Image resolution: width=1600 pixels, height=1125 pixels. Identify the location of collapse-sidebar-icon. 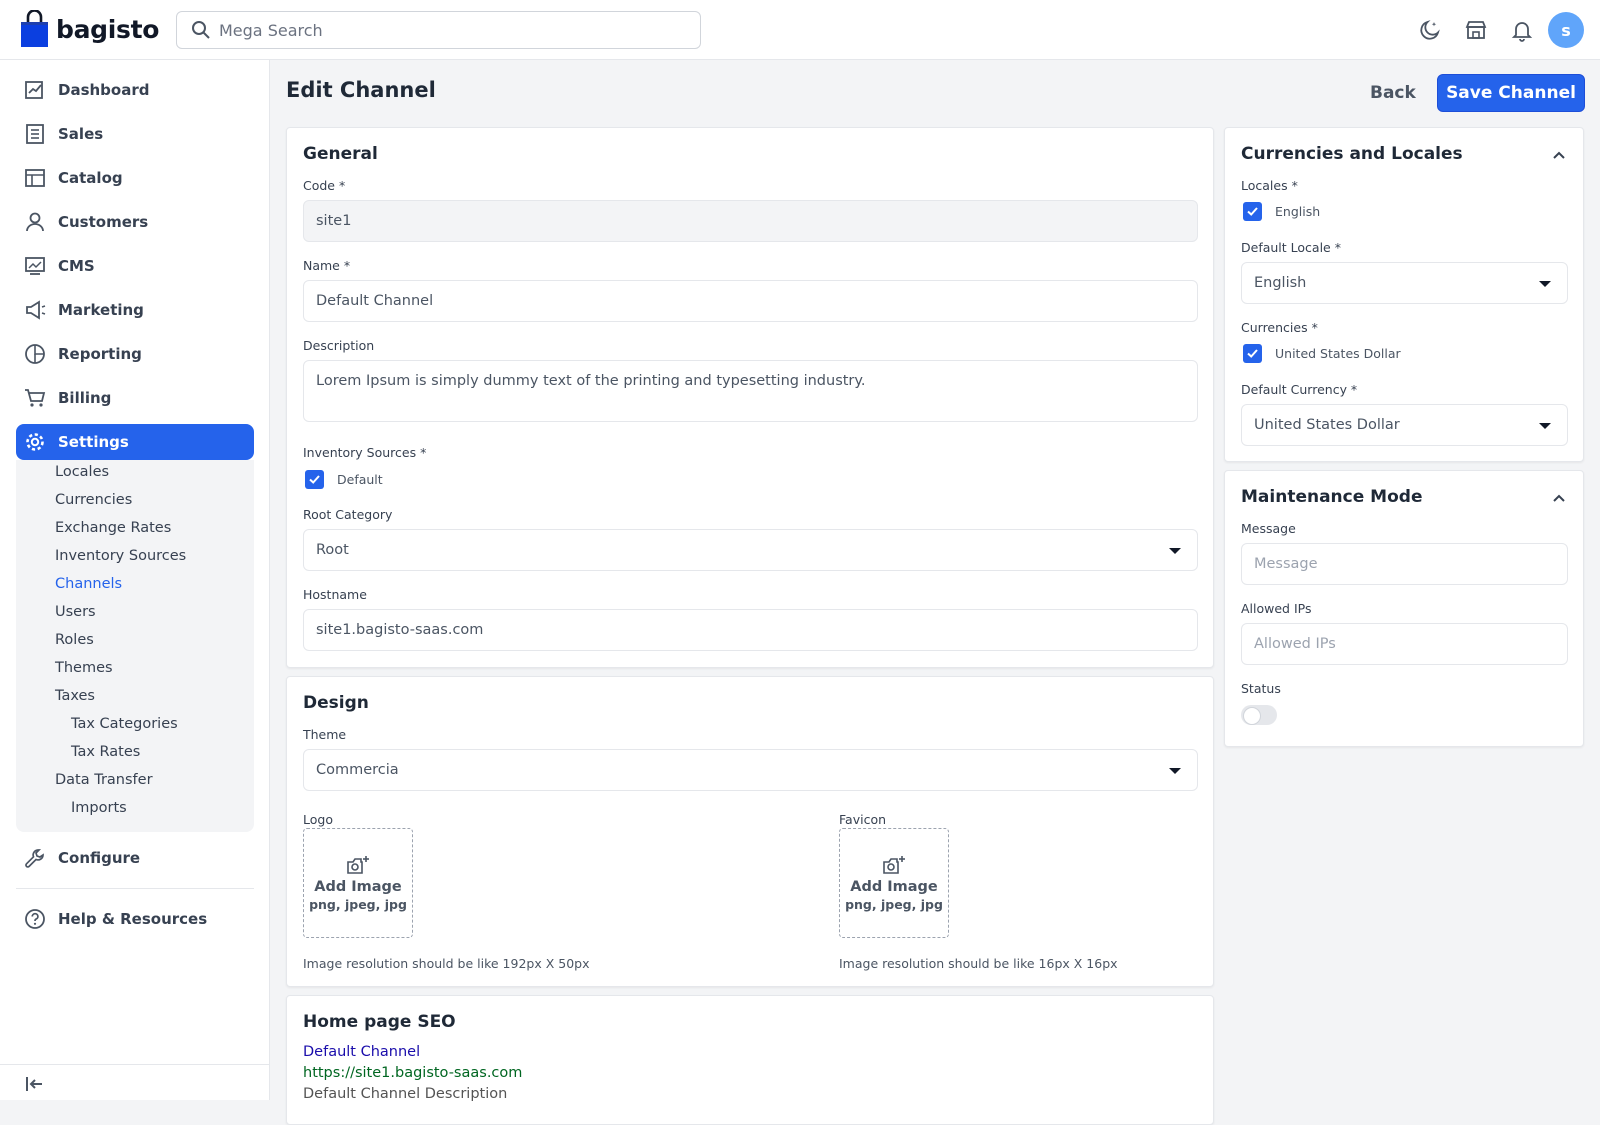
(34, 1086).